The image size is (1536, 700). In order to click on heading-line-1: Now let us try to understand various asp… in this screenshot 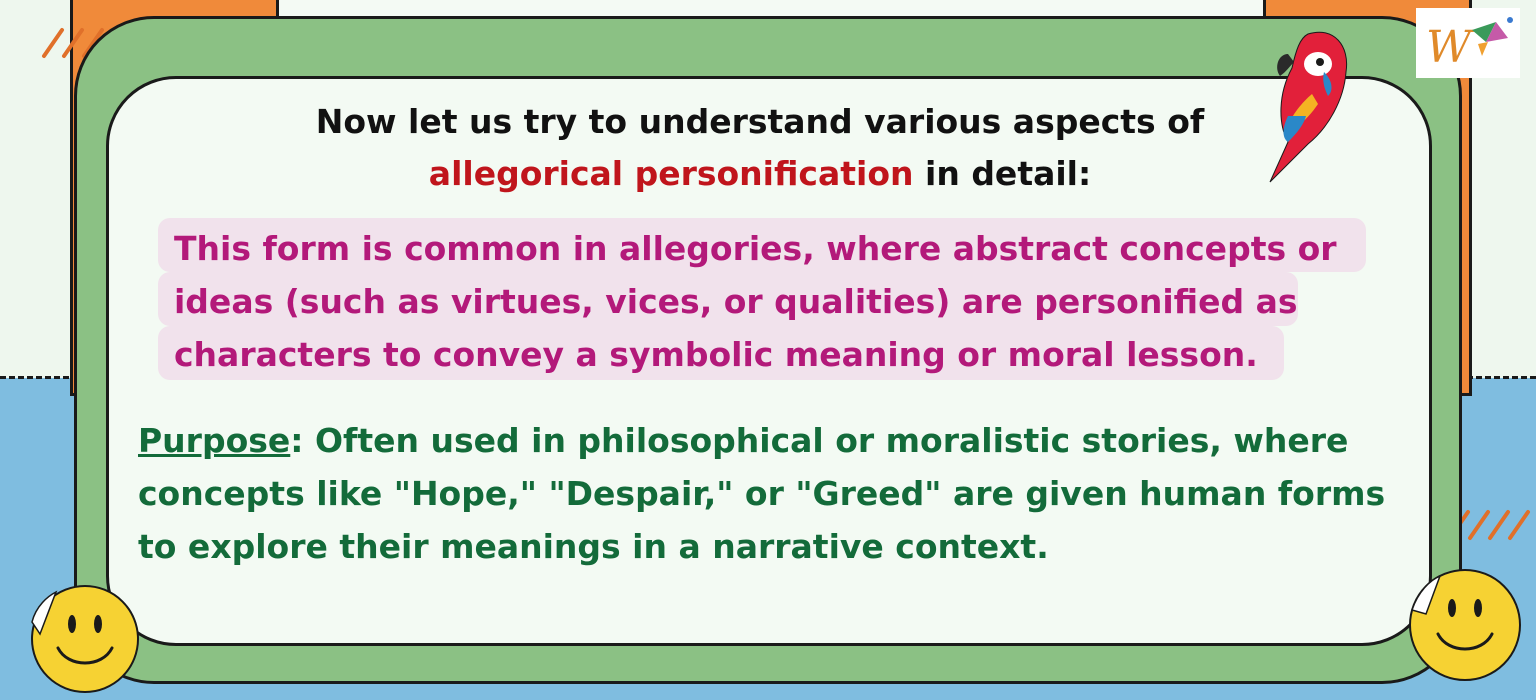, I will do `click(760, 121)`.